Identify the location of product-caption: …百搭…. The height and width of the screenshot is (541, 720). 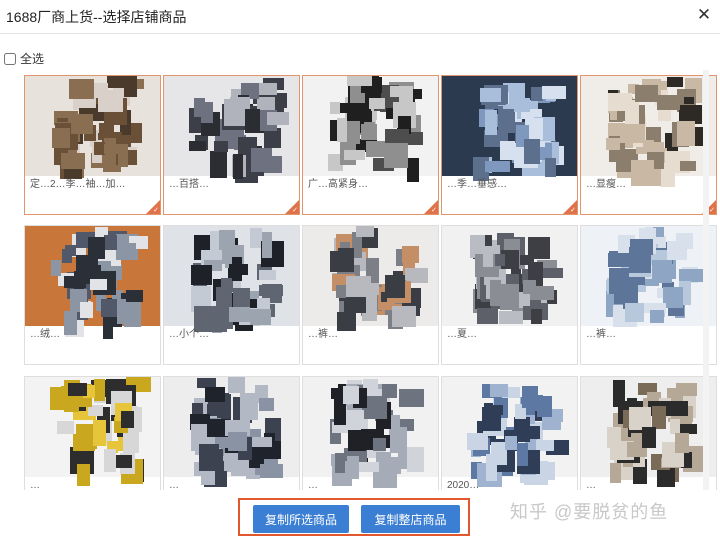
(189, 184).